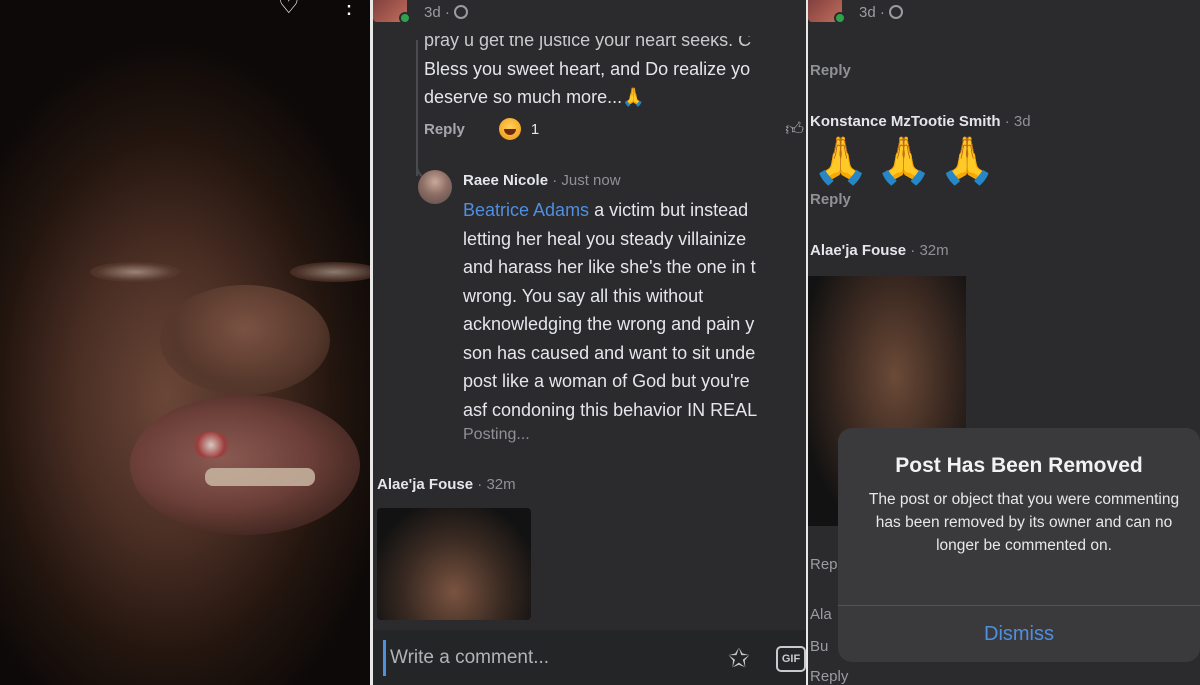 Image resolution: width=1200 pixels, height=685 pixels. What do you see at coordinates (330, 272) in the screenshot?
I see `photo-eye-right` at bounding box center [330, 272].